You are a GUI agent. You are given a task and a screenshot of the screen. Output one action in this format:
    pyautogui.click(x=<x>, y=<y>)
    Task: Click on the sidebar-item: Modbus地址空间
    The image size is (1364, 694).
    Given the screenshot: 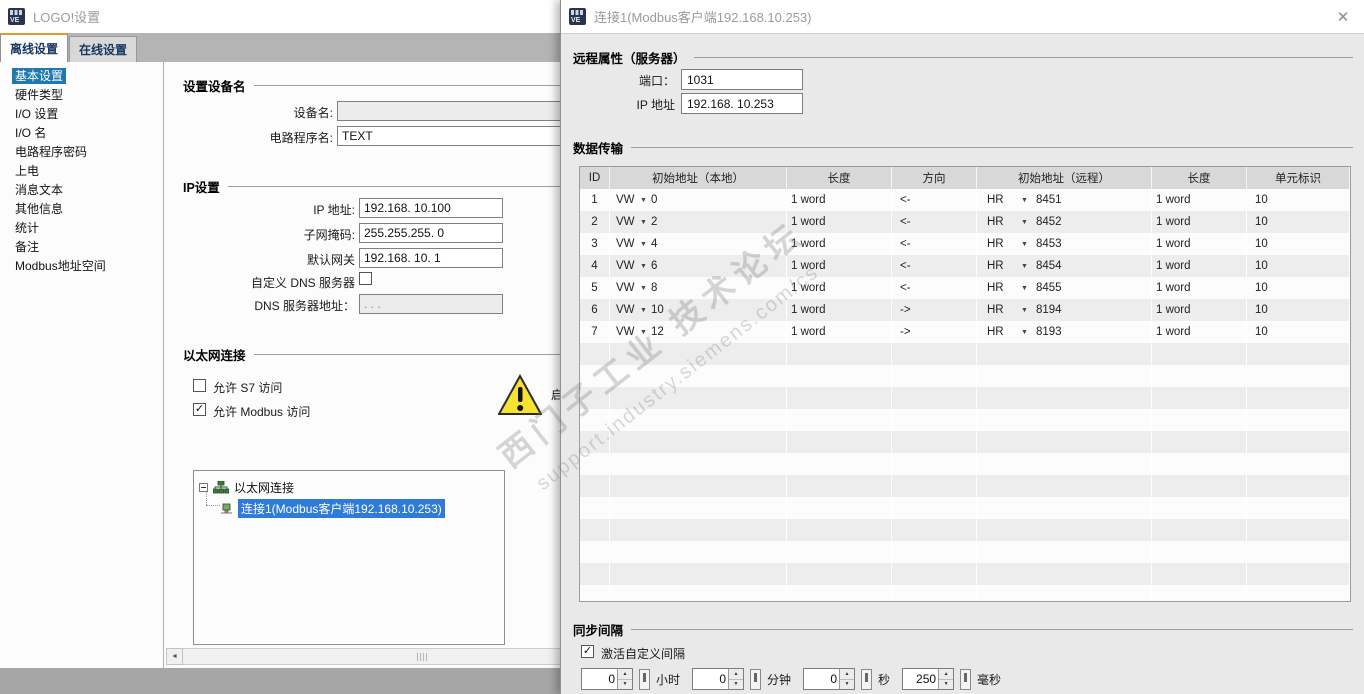 What is the action you would take?
    pyautogui.click(x=81, y=266)
    